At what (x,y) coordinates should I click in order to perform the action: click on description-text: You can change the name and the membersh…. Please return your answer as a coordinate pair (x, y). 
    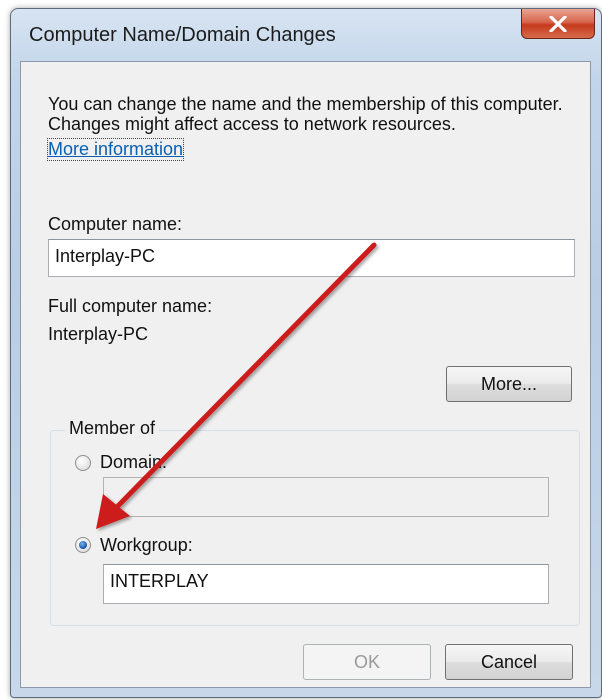
    Looking at the image, I should click on (305, 114).